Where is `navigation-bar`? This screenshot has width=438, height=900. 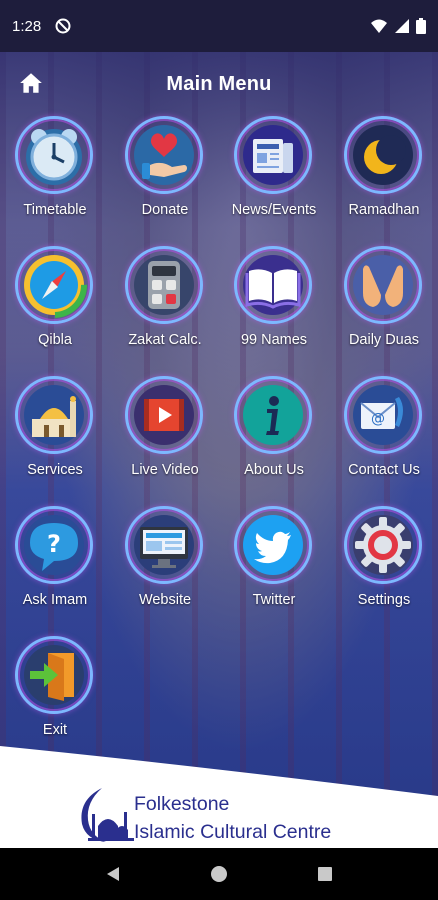
navigation-bar is located at coordinates (219, 874).